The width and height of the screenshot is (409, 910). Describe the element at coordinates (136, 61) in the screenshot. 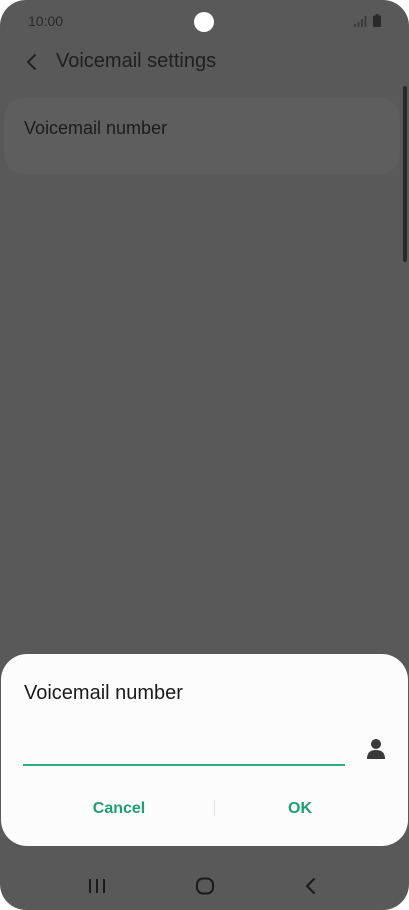

I see `page-title: Voicemail settings` at that location.